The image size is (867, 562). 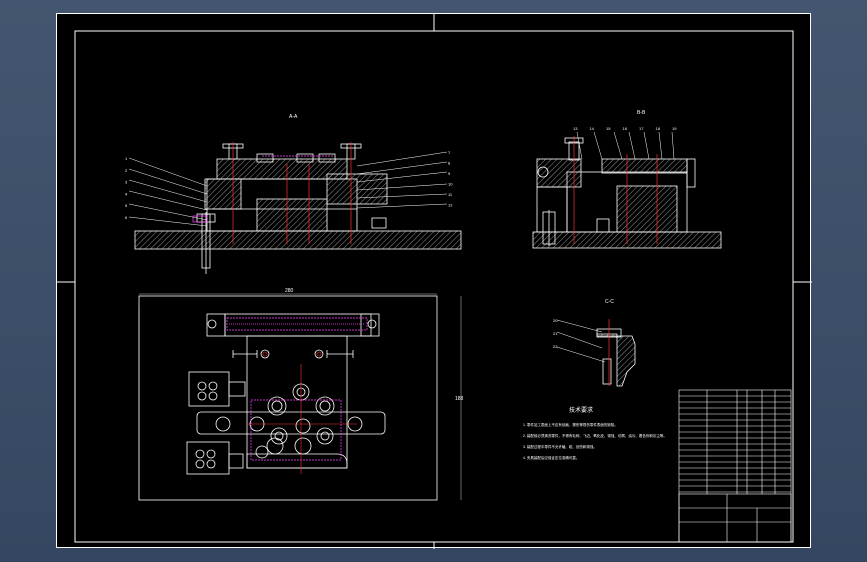 What do you see at coordinates (641, 128) in the screenshot?
I see `part-number-label: 17` at bounding box center [641, 128].